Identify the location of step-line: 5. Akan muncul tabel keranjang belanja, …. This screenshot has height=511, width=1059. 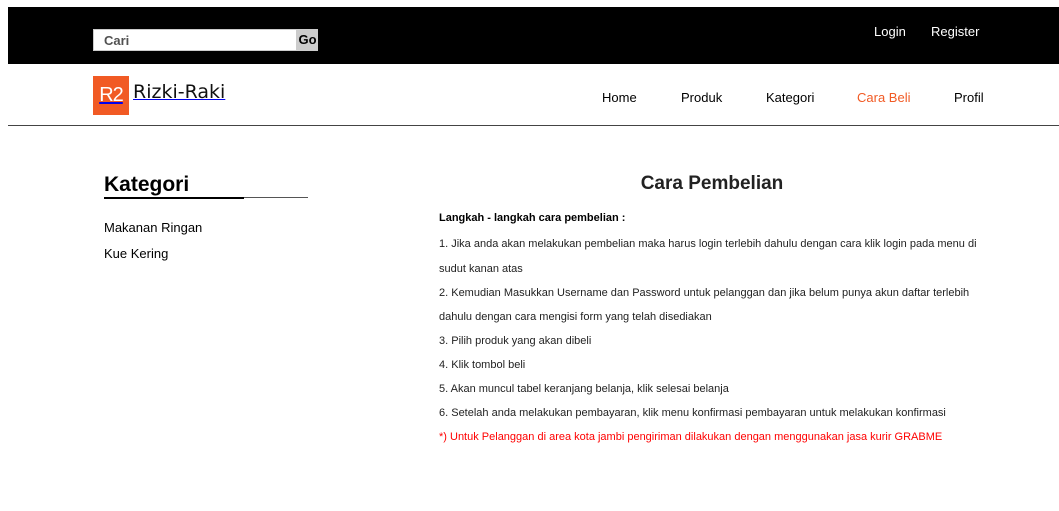
(584, 389).